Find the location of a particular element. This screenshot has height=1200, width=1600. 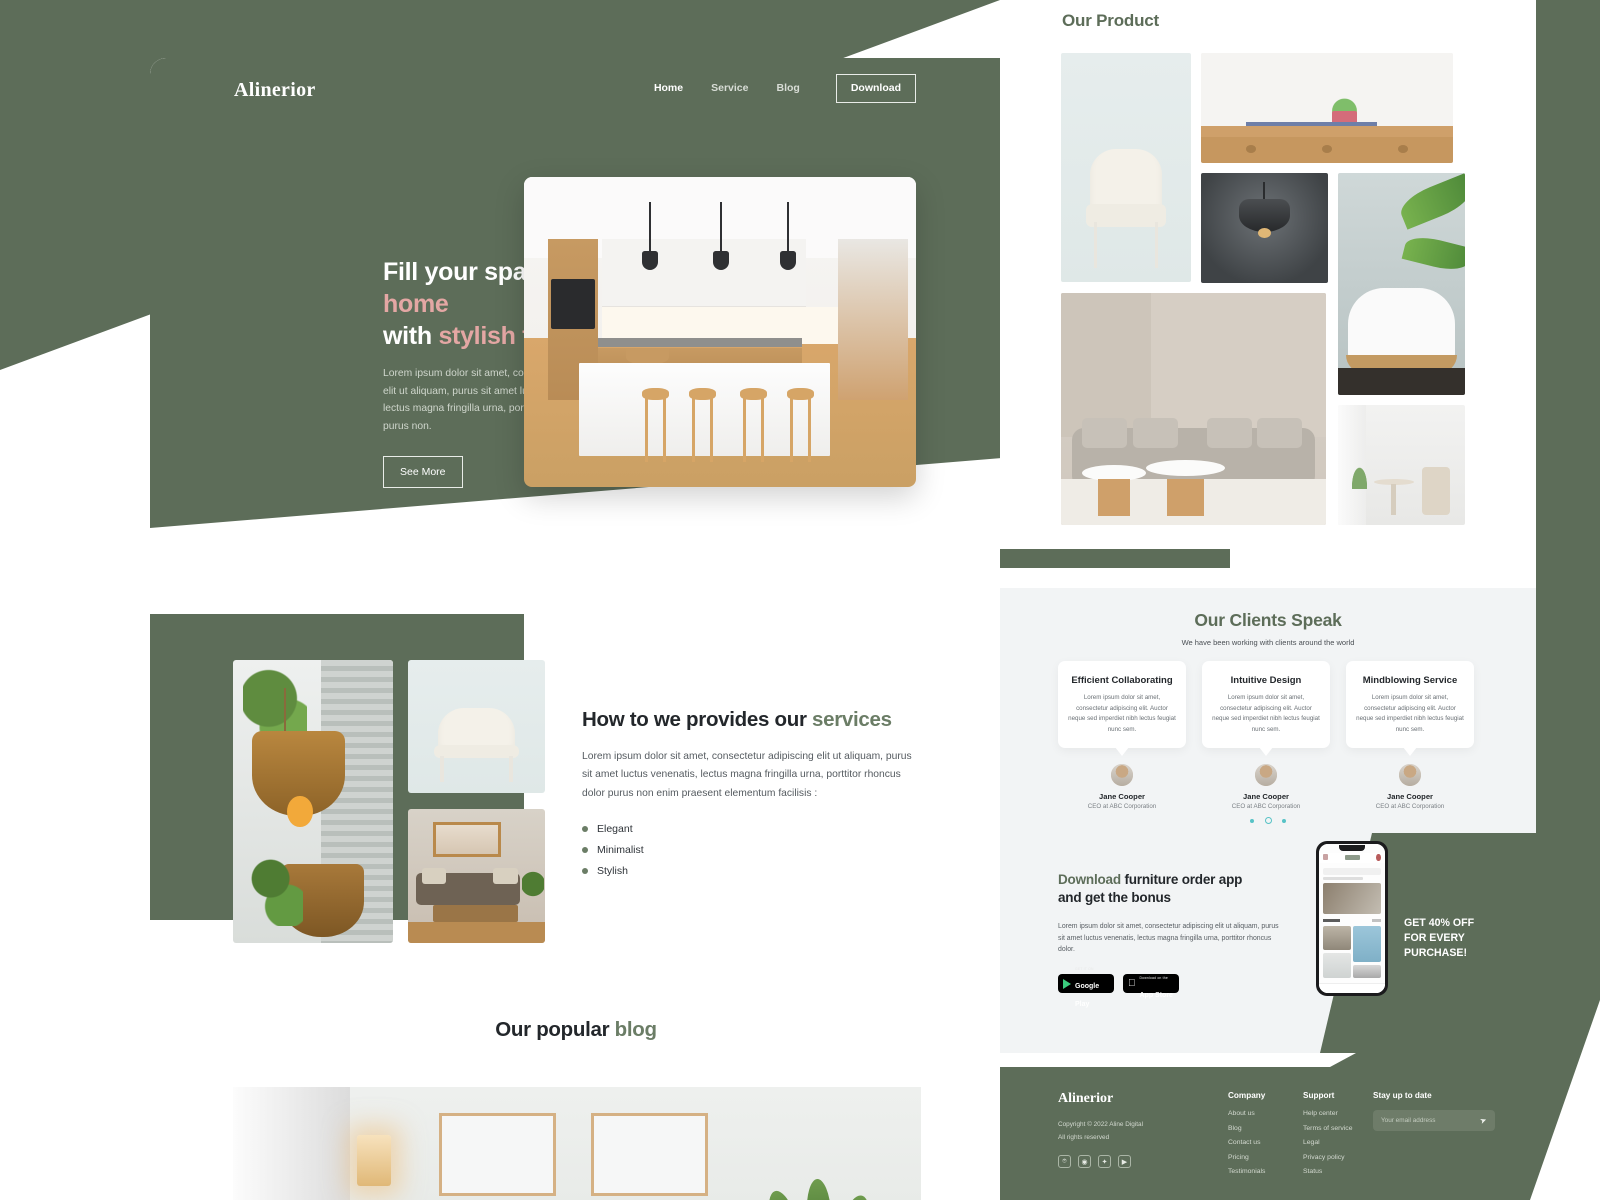

list-item: Elegant is located at coordinates (758, 829).